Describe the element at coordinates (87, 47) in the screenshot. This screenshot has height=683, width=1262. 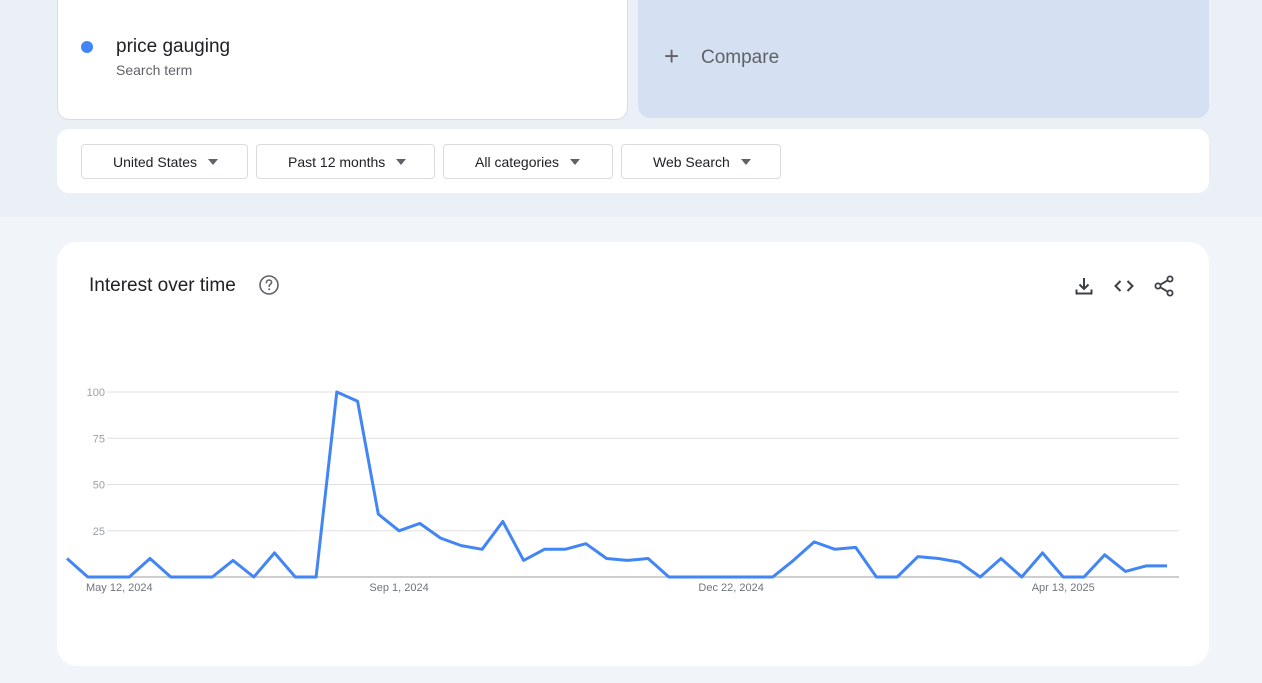
I see `series-color-dot` at that location.